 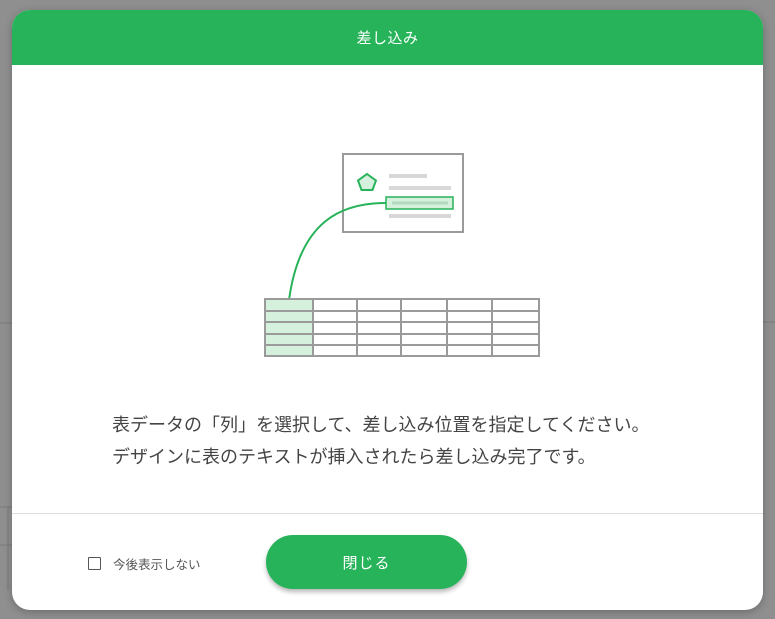 I want to click on dont-show-again-label: 今後表示しない, so click(x=157, y=564).